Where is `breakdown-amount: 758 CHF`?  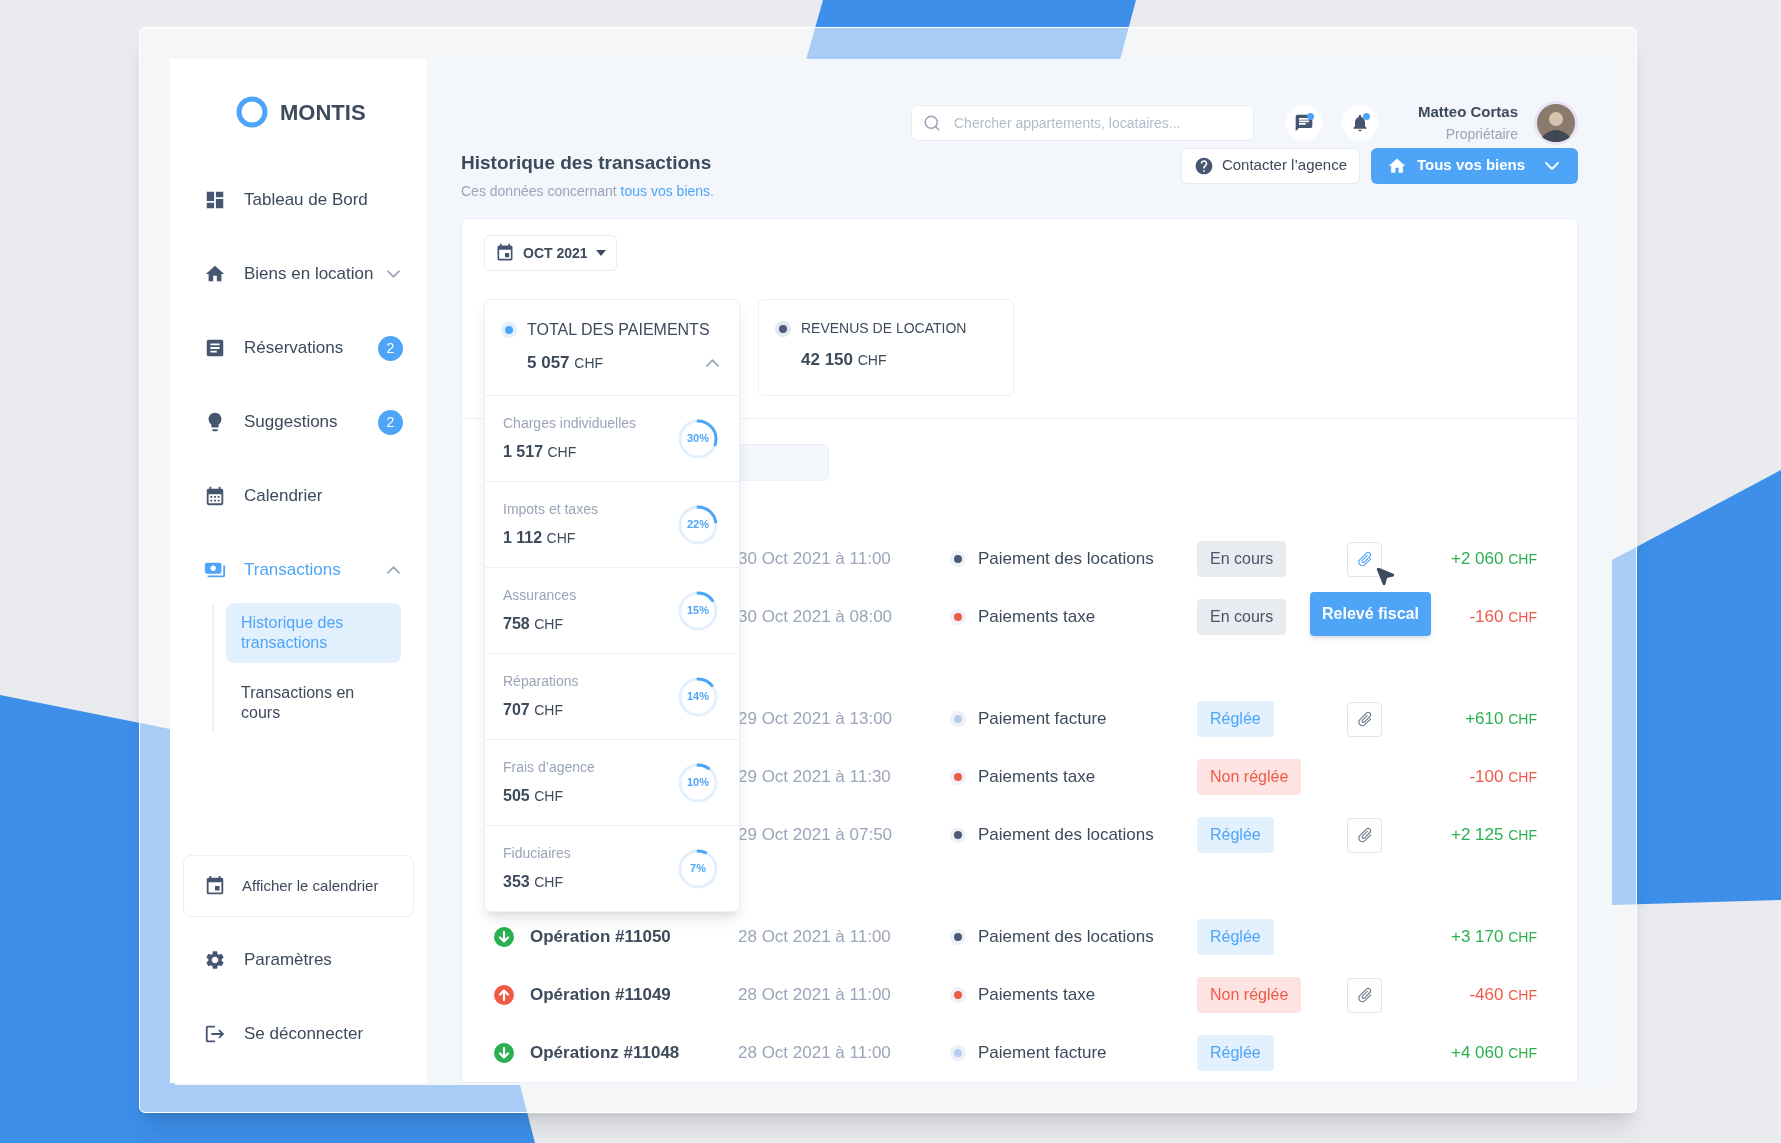 breakdown-amount: 758 CHF is located at coordinates (533, 624).